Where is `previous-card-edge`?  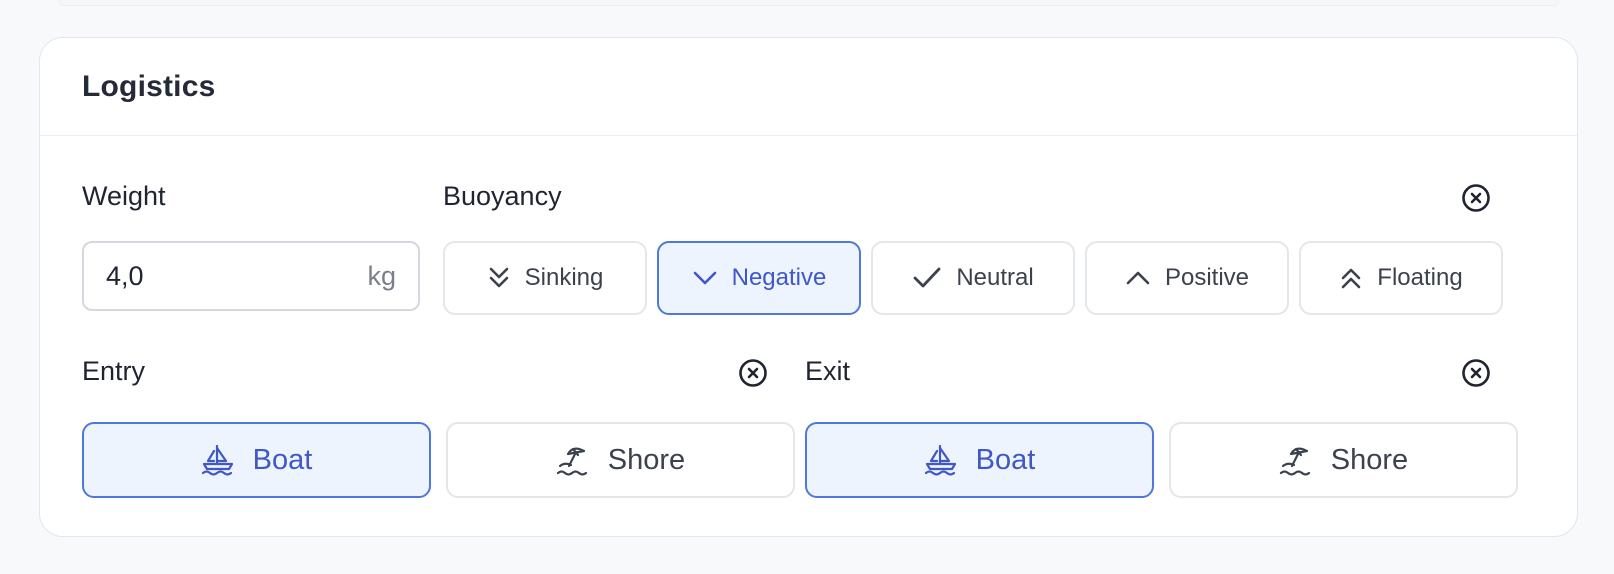
previous-card-edge is located at coordinates (809, 3).